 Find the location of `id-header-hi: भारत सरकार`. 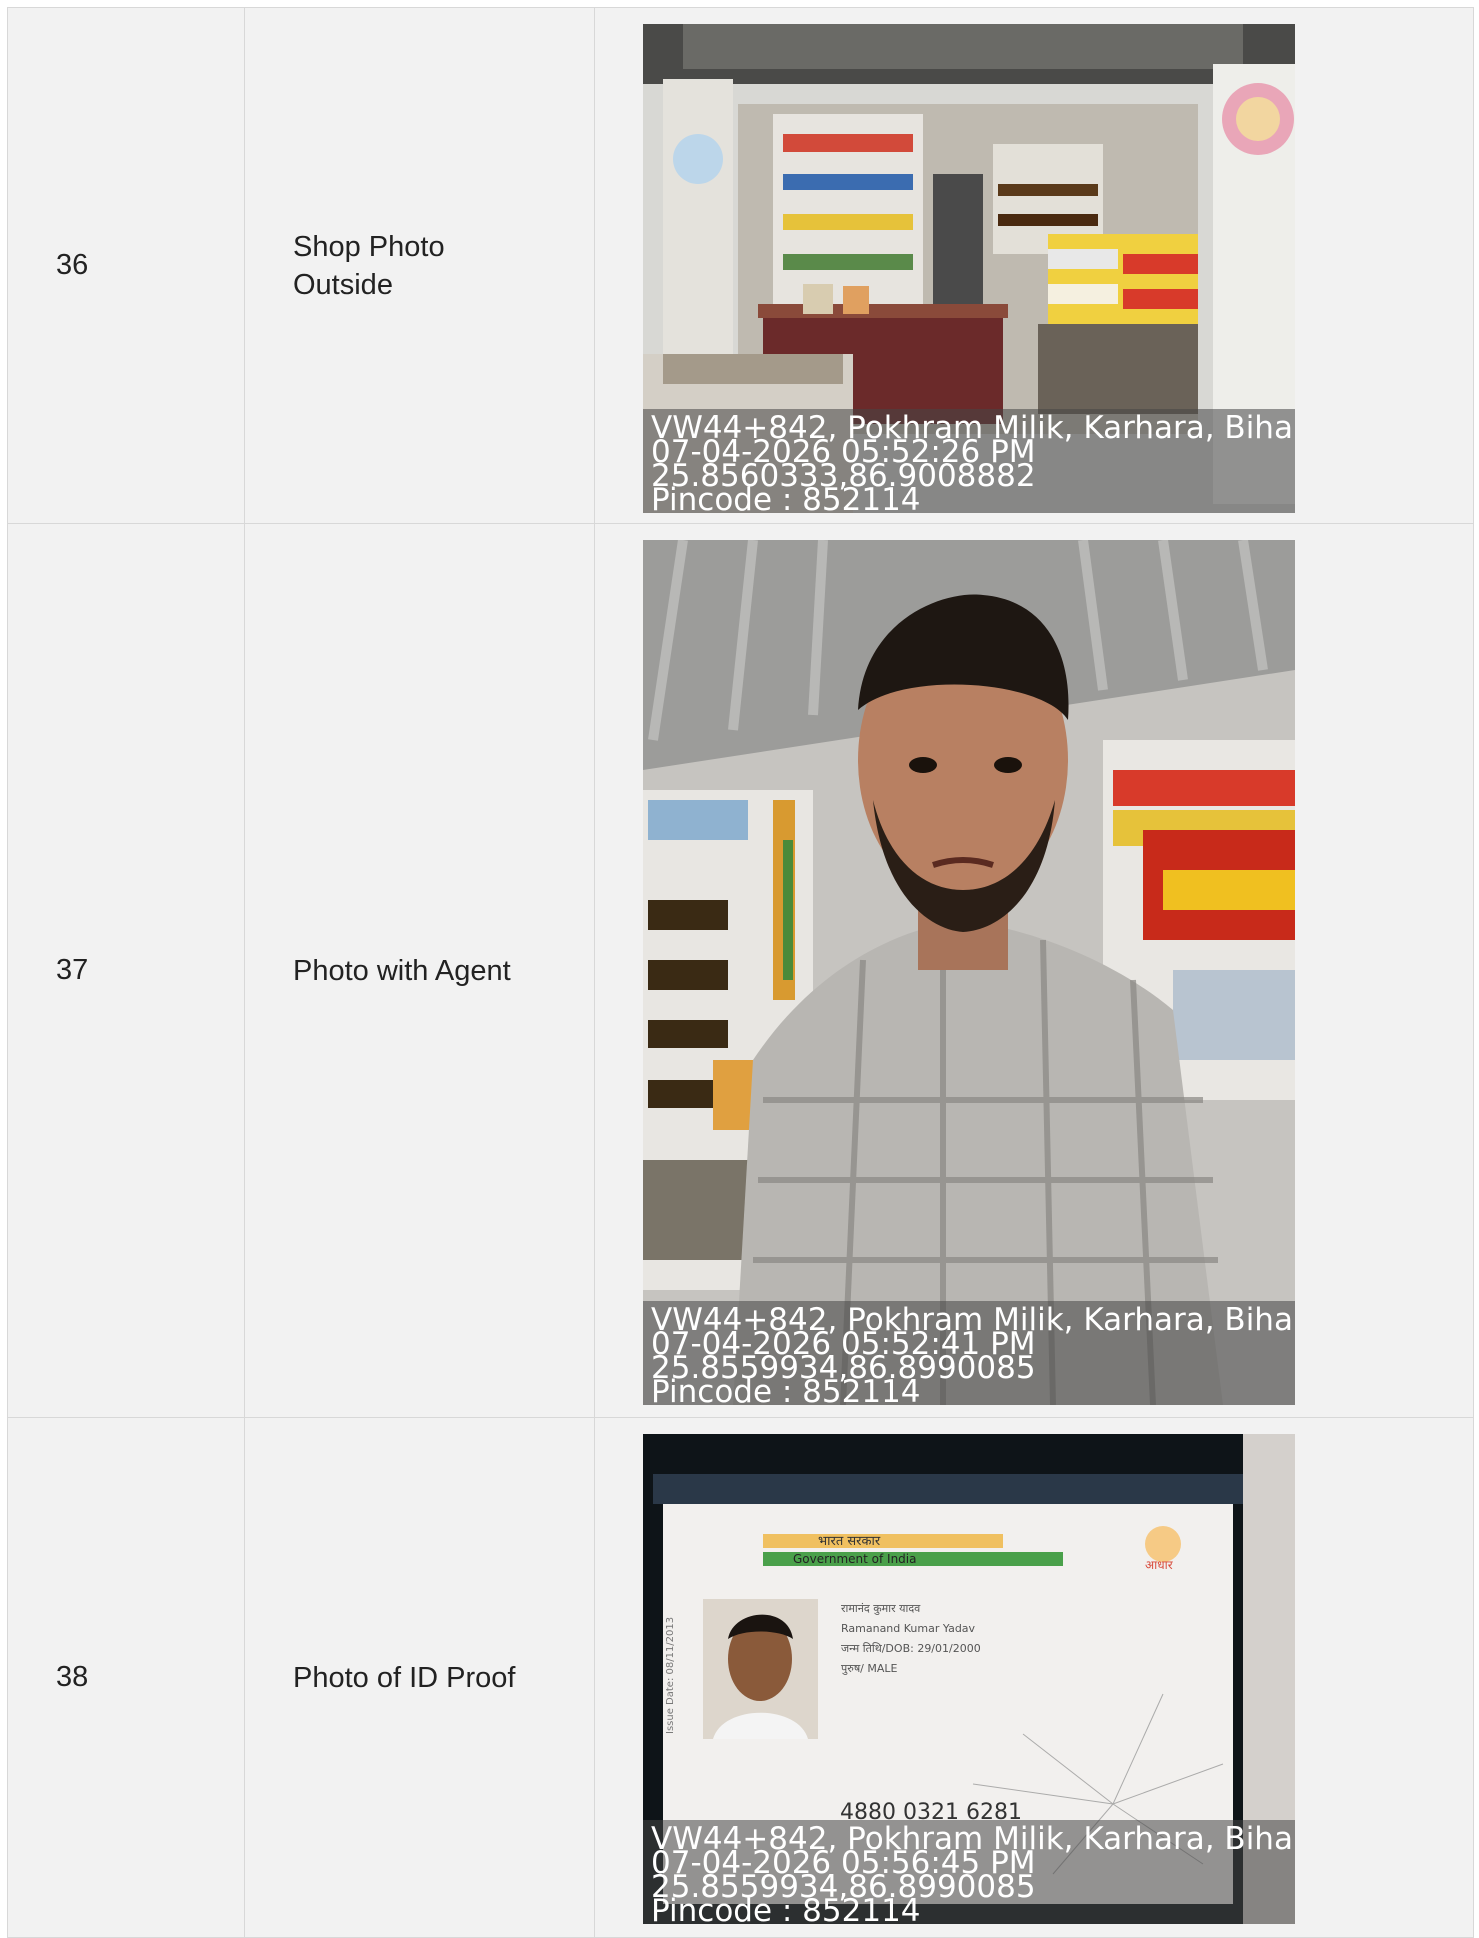

id-header-hi: भारत सरकार is located at coordinates (849, 1541).